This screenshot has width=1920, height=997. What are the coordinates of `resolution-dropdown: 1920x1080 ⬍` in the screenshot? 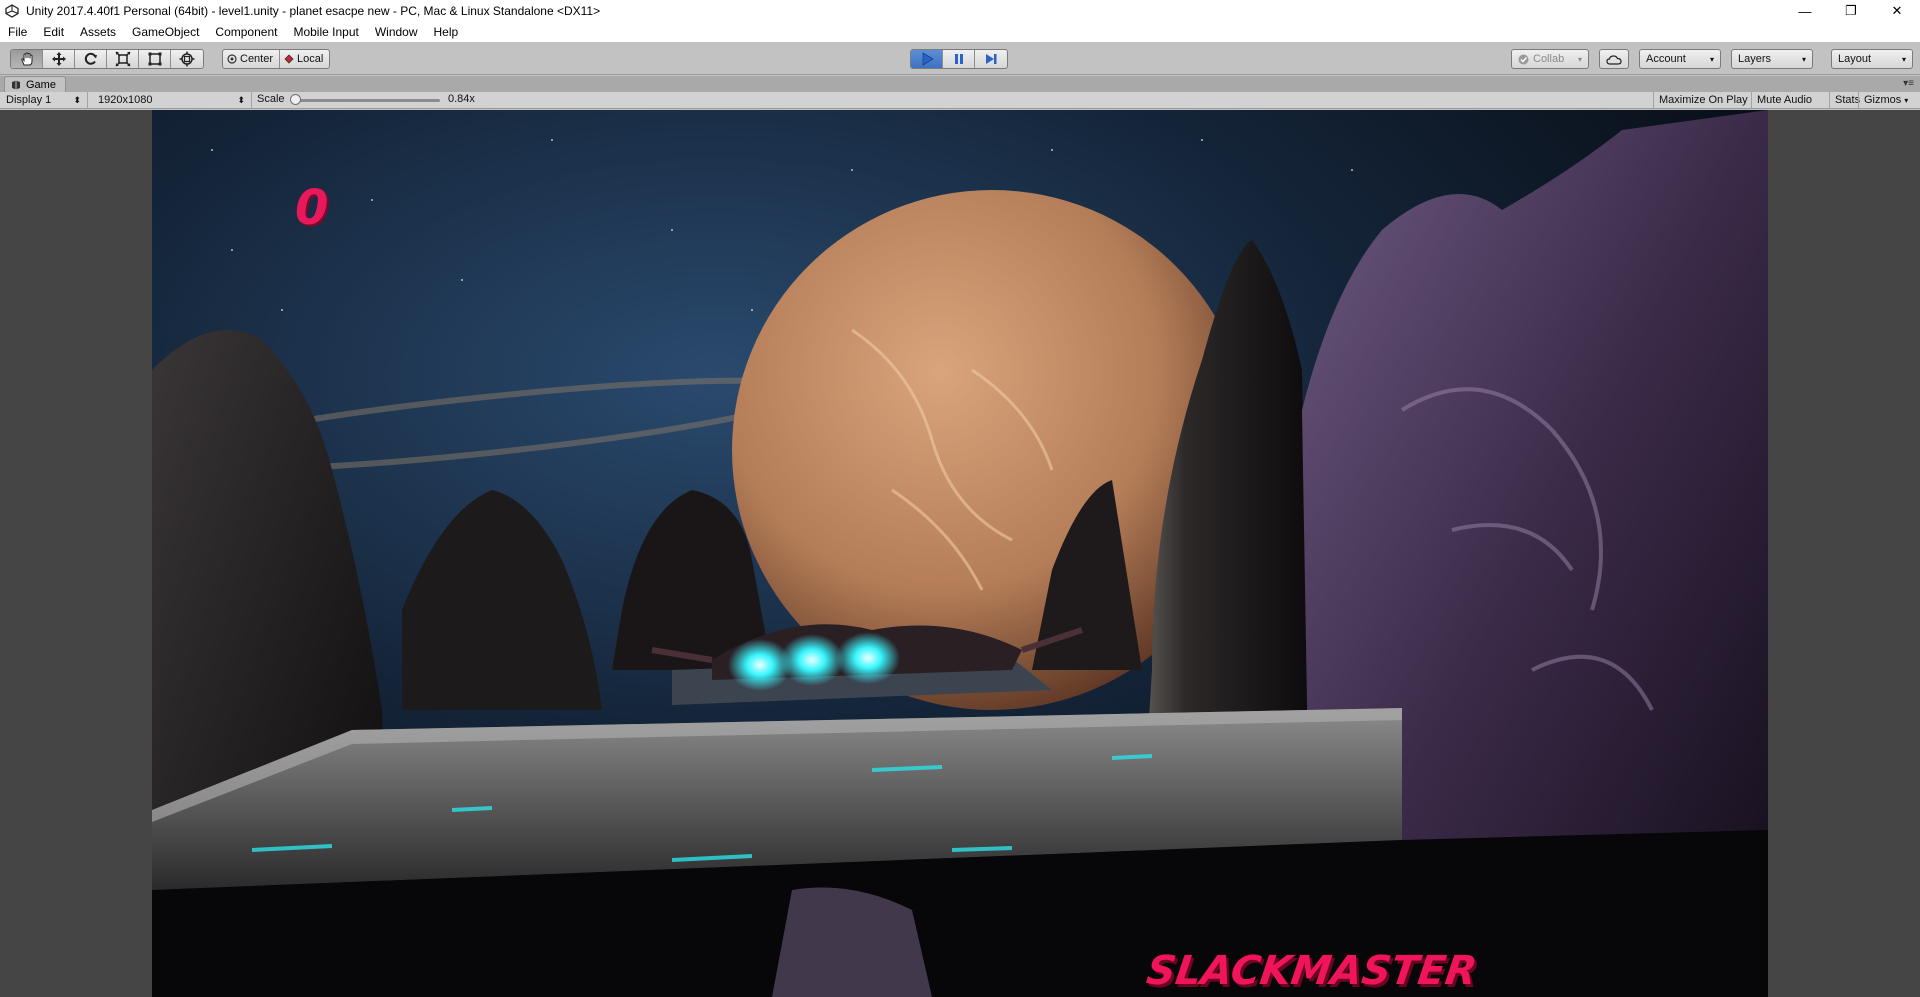 It's located at (170, 100).